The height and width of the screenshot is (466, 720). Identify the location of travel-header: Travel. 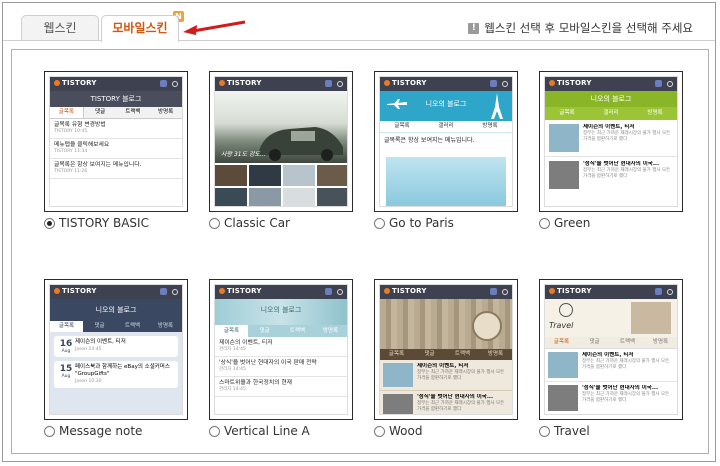
(611, 318).